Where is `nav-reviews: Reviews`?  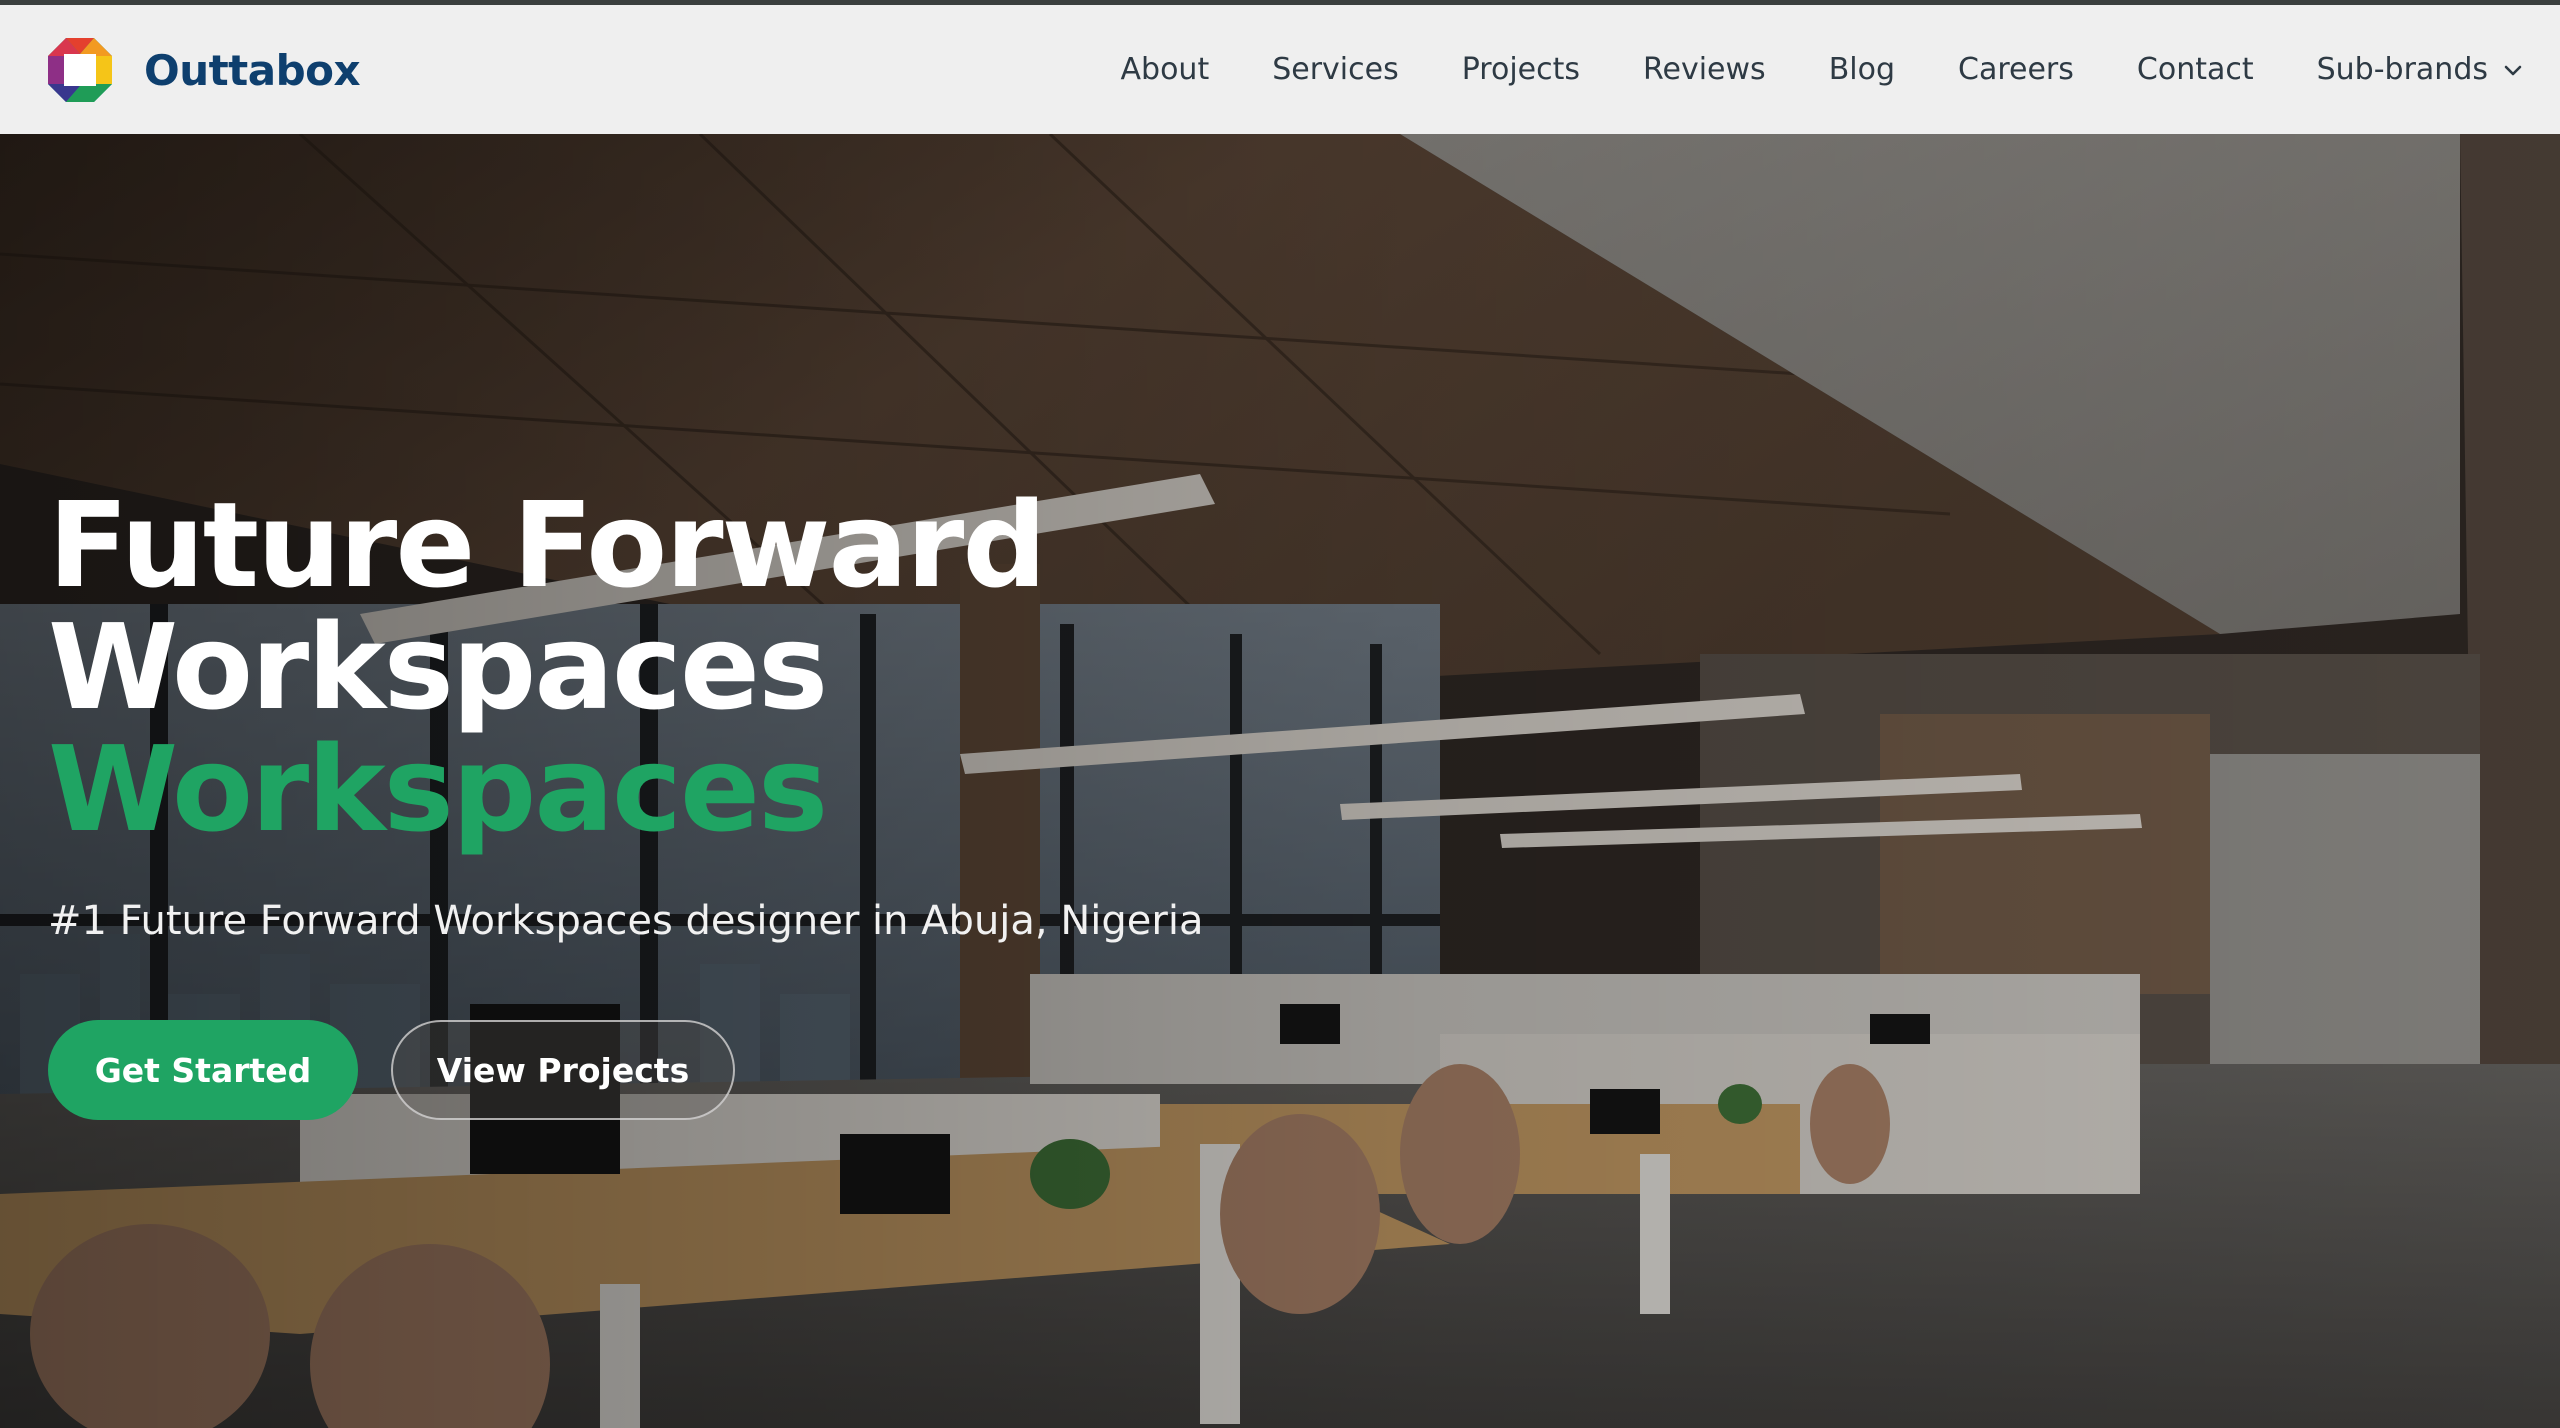
nav-reviews: Reviews is located at coordinates (1704, 69).